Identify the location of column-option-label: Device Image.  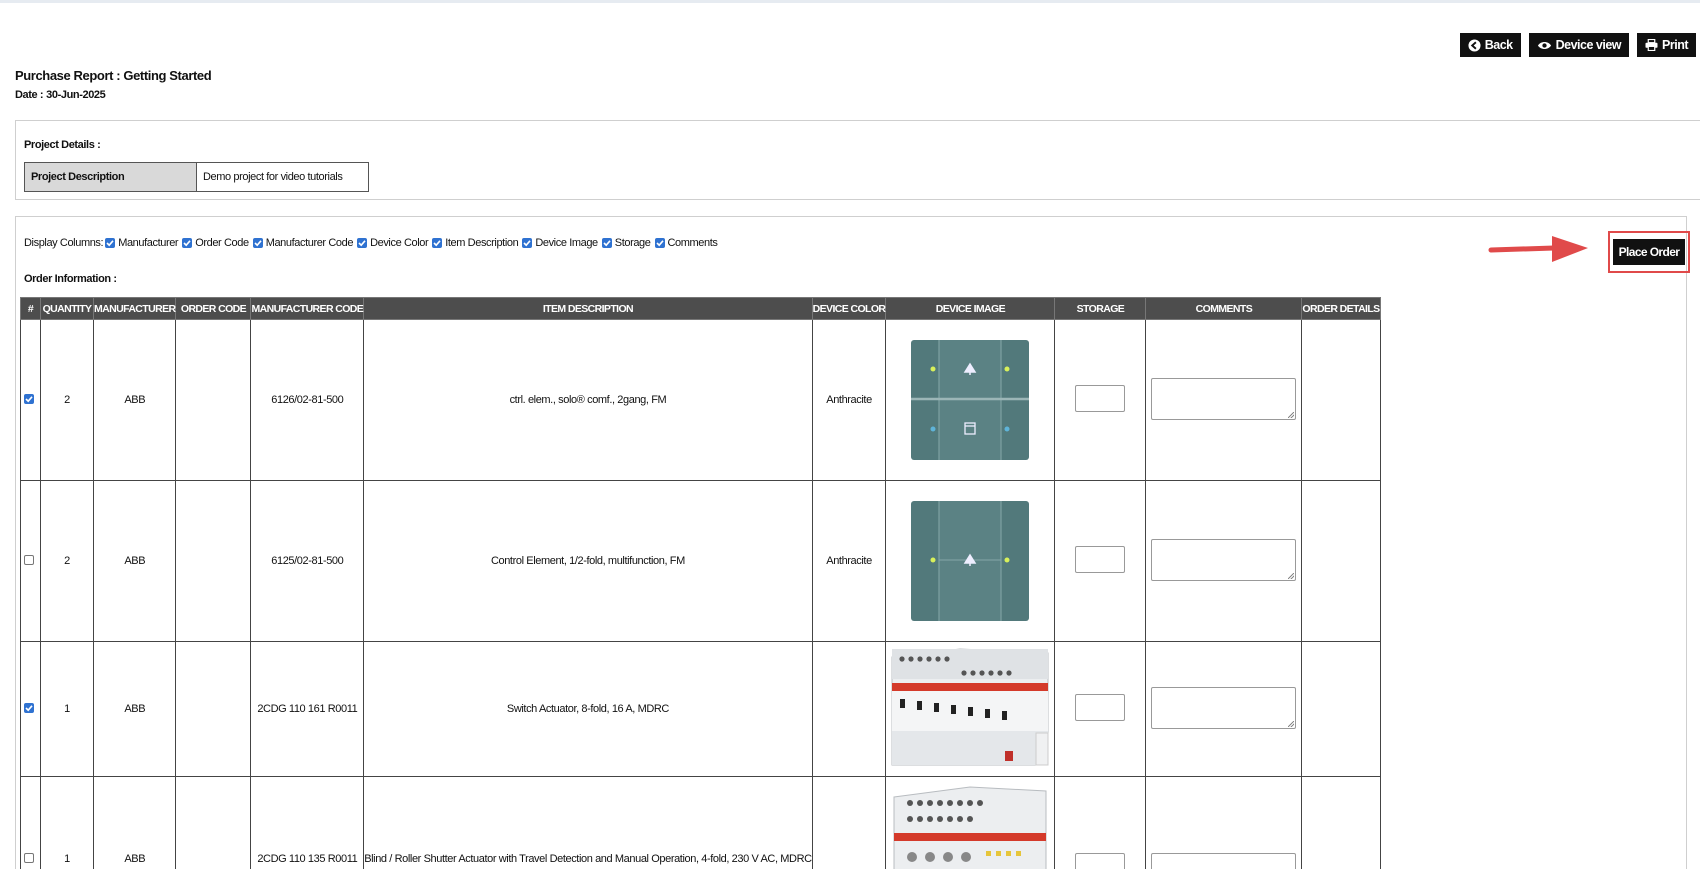
(566, 243).